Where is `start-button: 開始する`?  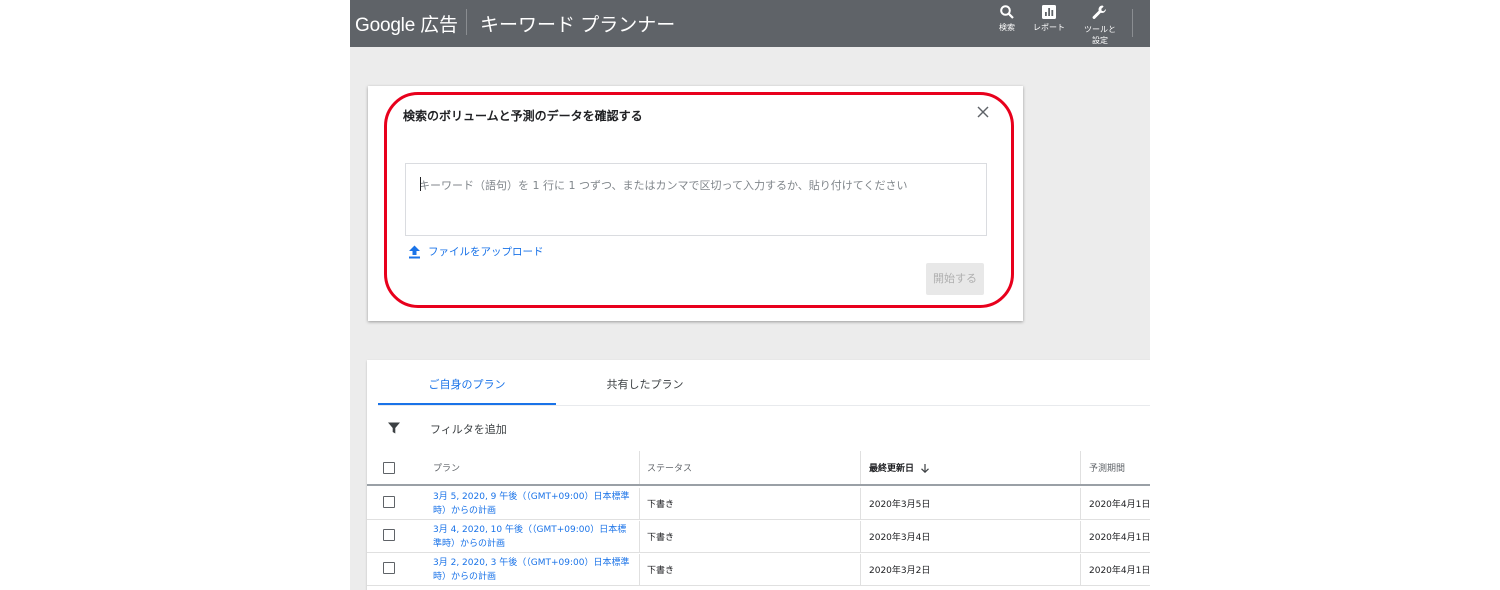
start-button: 開始する is located at coordinates (955, 279).